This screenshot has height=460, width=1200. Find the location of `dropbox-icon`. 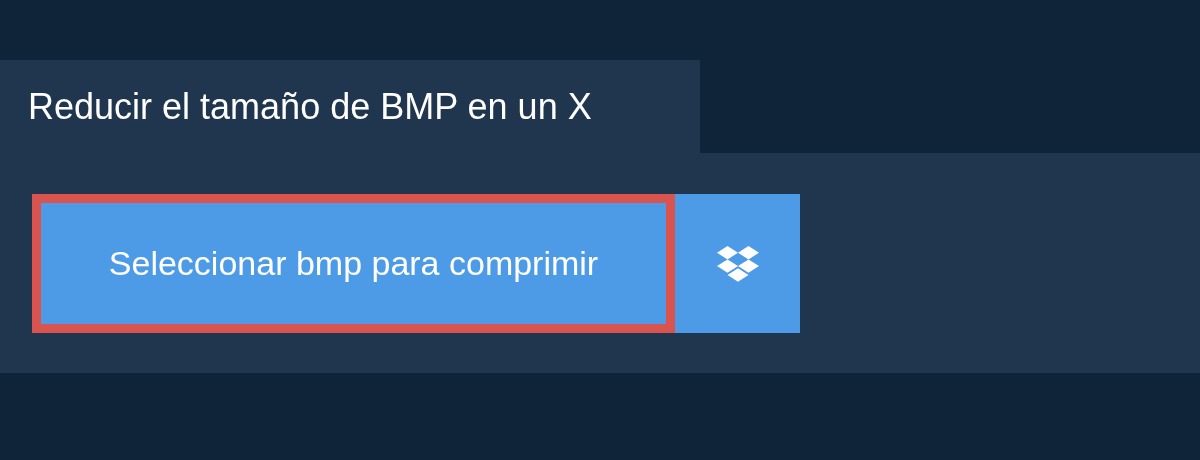

dropbox-icon is located at coordinates (737, 263).